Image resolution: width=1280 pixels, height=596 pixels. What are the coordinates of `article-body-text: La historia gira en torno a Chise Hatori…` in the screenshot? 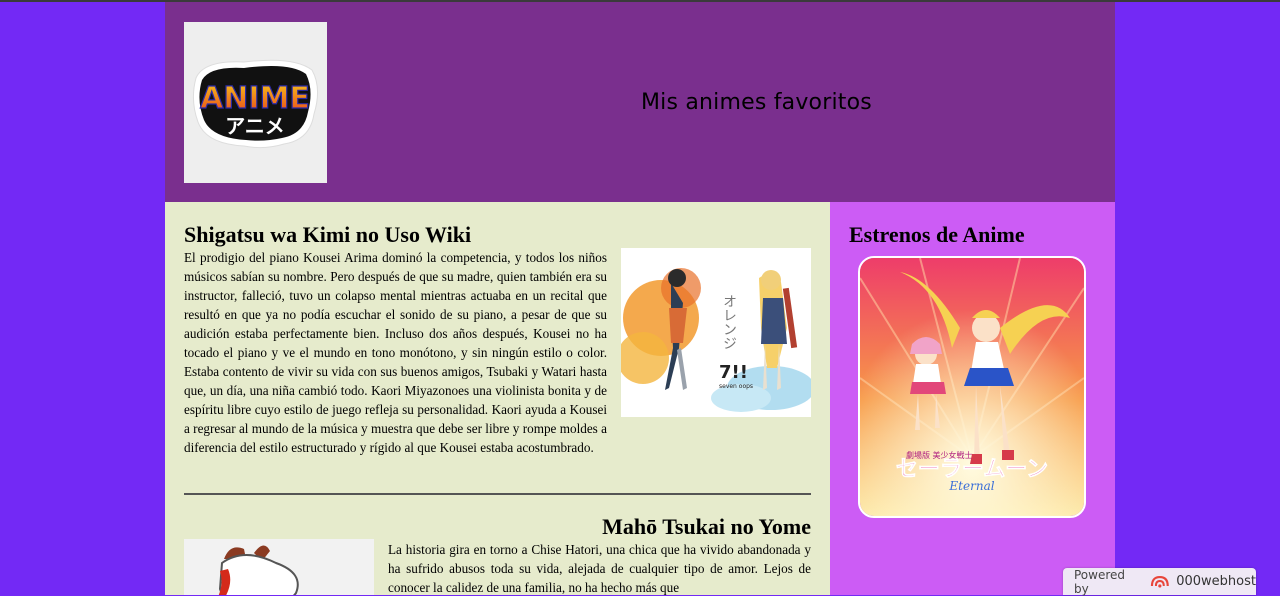 It's located at (599, 568).